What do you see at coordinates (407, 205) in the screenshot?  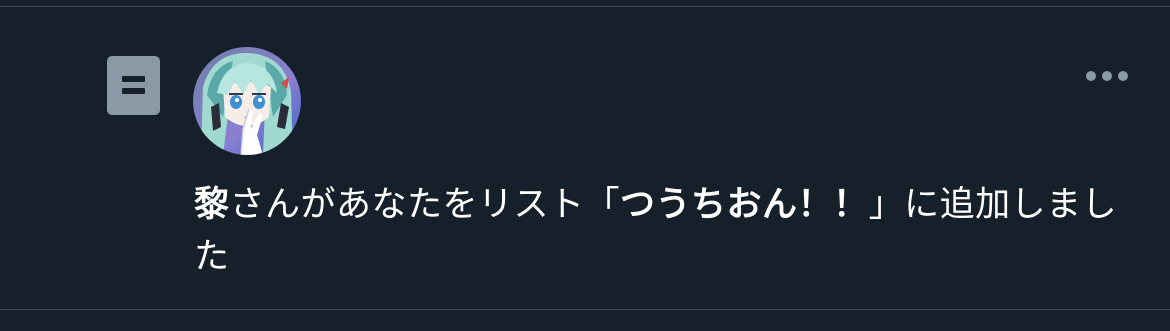 I see `message-text: さんがあなたをリスト` at bounding box center [407, 205].